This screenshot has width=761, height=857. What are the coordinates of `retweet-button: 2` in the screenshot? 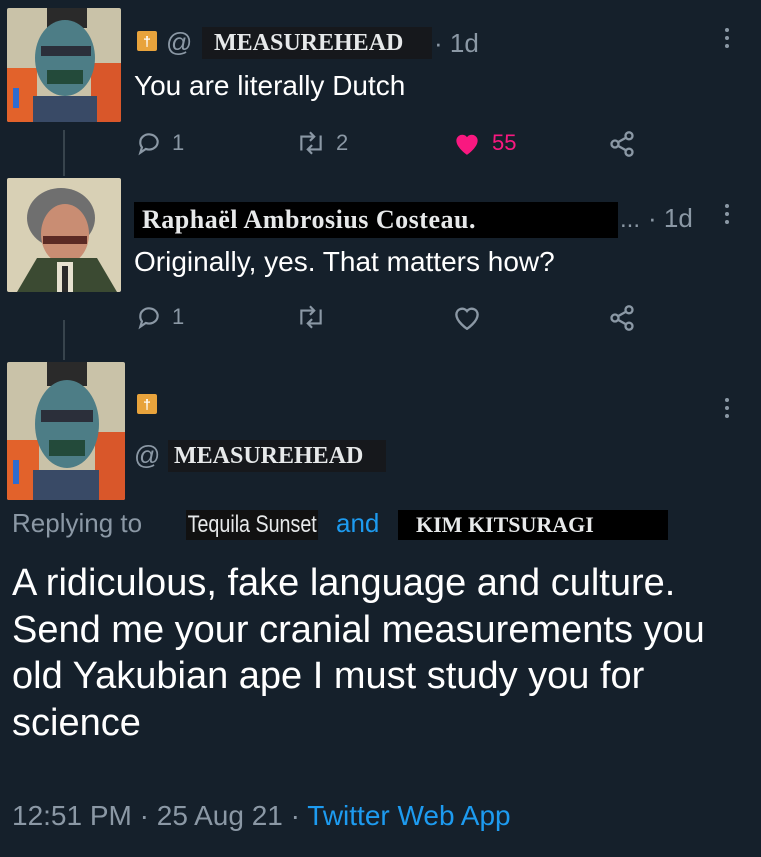 It's located at (322, 143).